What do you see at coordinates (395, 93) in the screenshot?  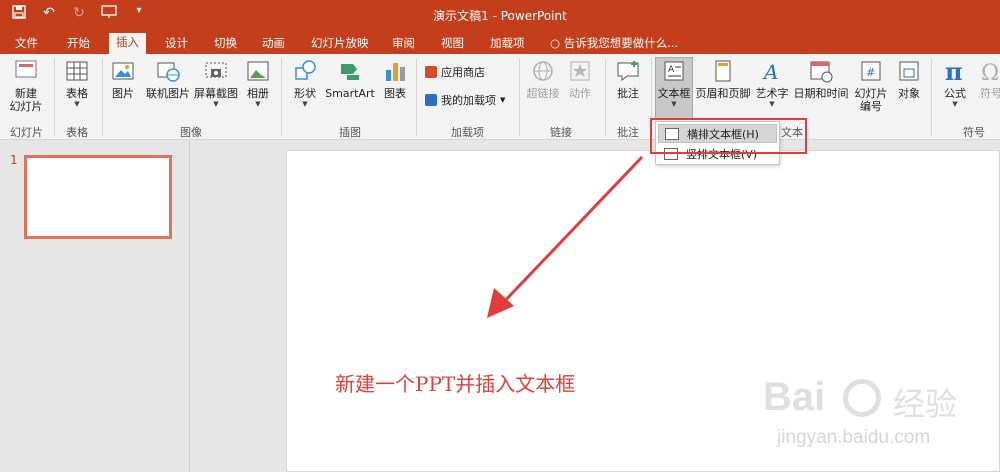 I see `chart-label: 图表` at bounding box center [395, 93].